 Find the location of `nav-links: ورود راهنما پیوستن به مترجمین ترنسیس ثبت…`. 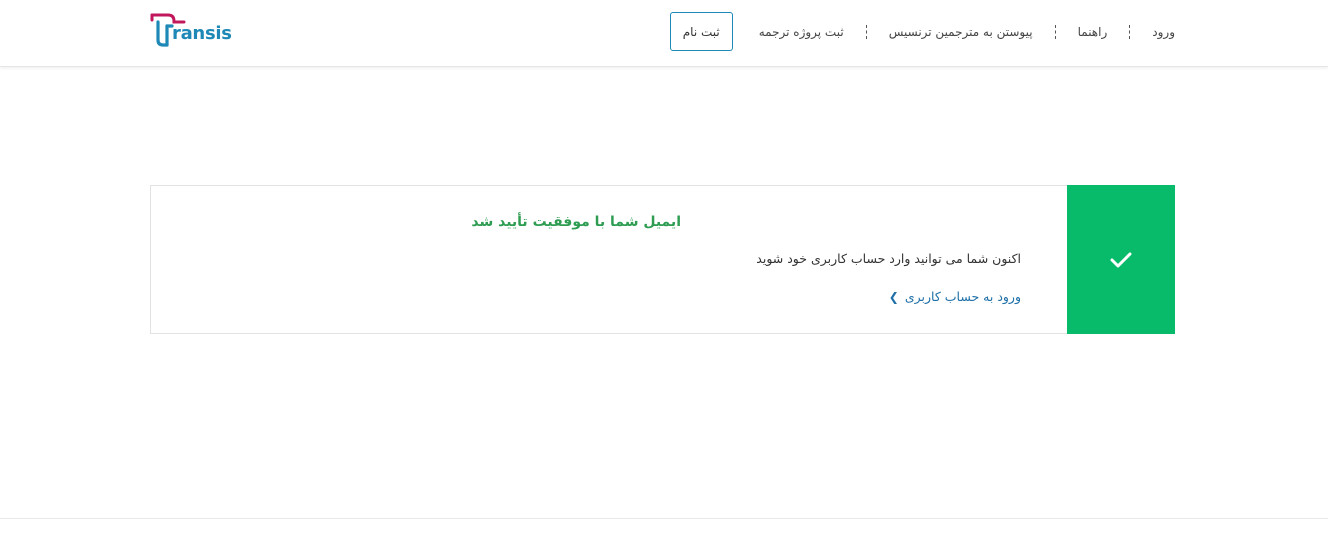

nav-links: ورود راهنما پیوستن به مترجمین ترنسیس ثبت… is located at coordinates (967, 31).